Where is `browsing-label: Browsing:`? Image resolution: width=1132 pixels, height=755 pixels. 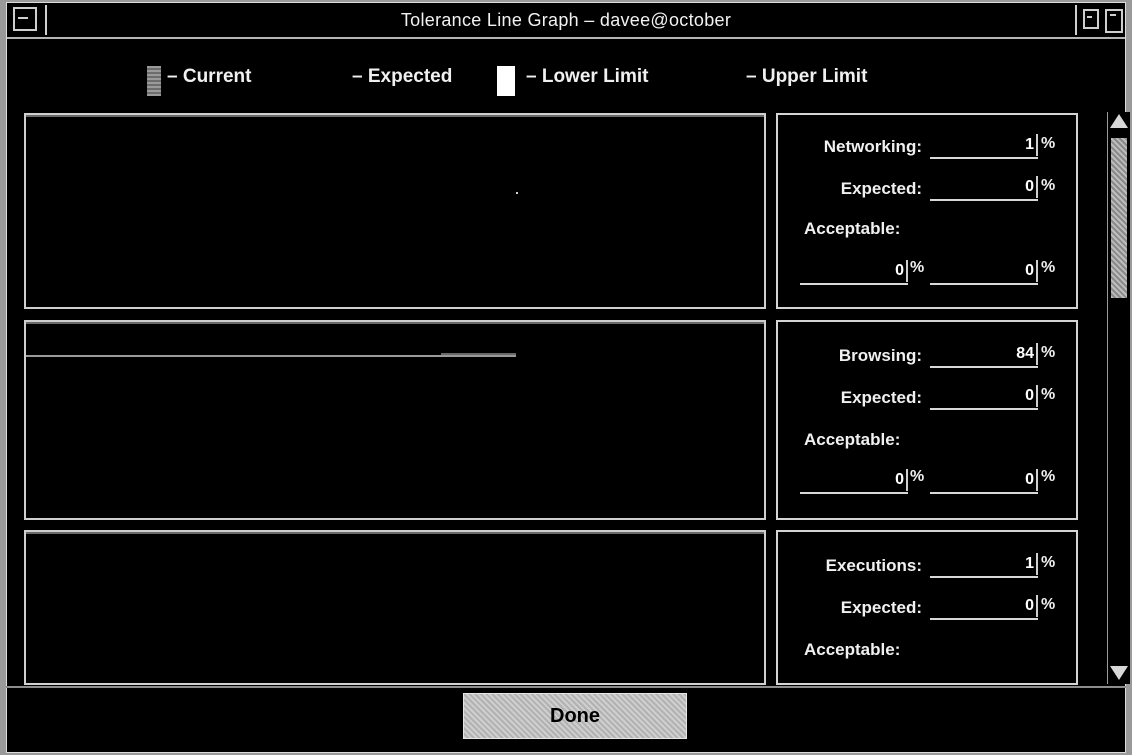
browsing-label: Browsing: is located at coordinates (880, 355).